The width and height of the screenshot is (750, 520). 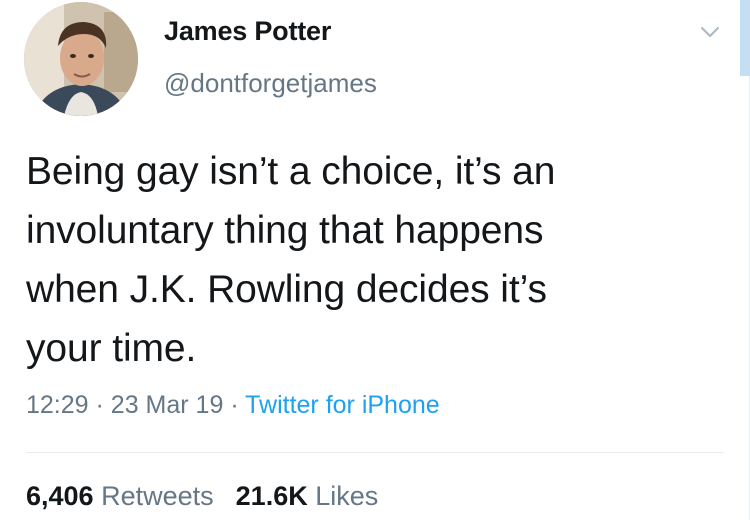 I want to click on tweet-text-line: when J.K. Rowling decides it’s, so click(x=286, y=289).